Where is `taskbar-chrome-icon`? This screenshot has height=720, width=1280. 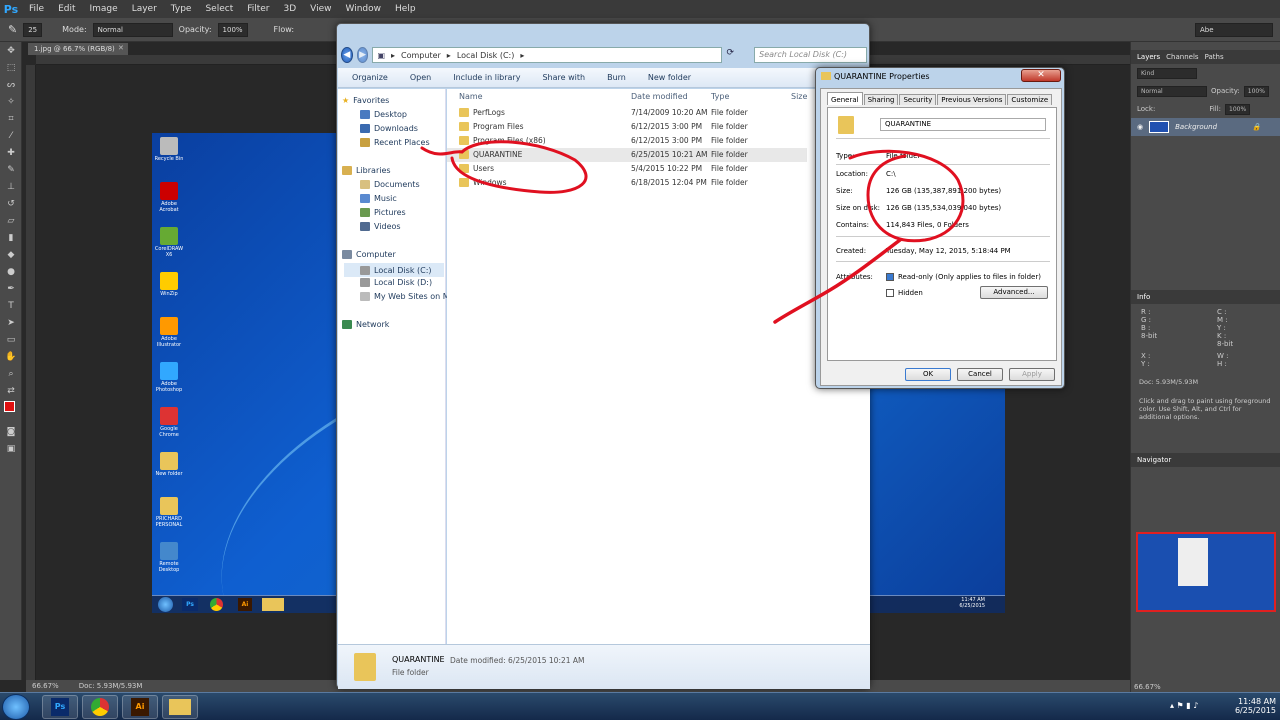 taskbar-chrome-icon is located at coordinates (100, 707).